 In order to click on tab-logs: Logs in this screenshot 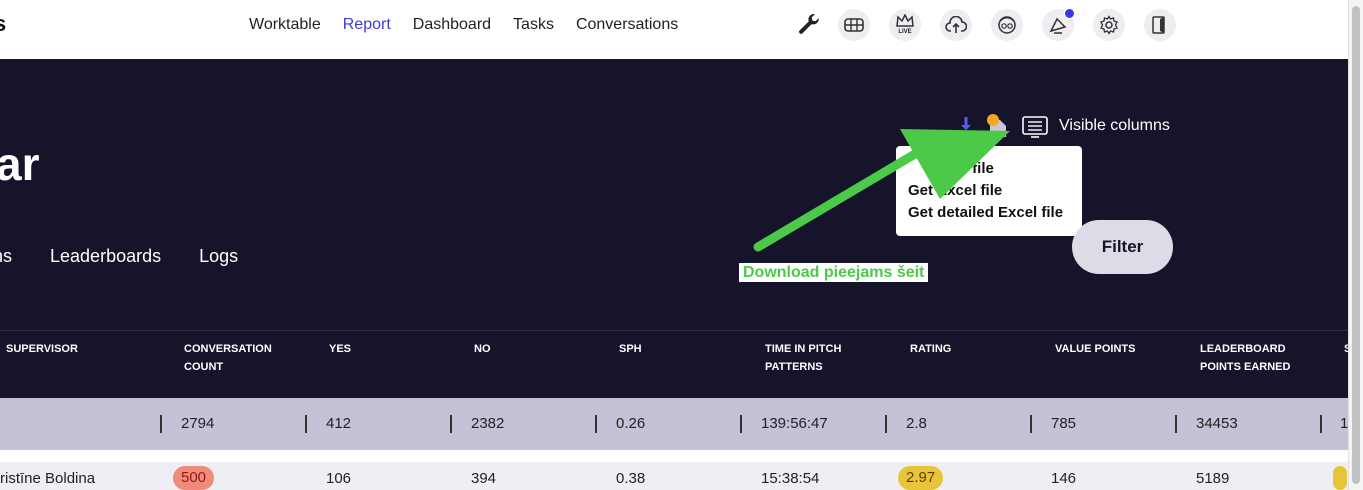, I will do `click(218, 256)`.